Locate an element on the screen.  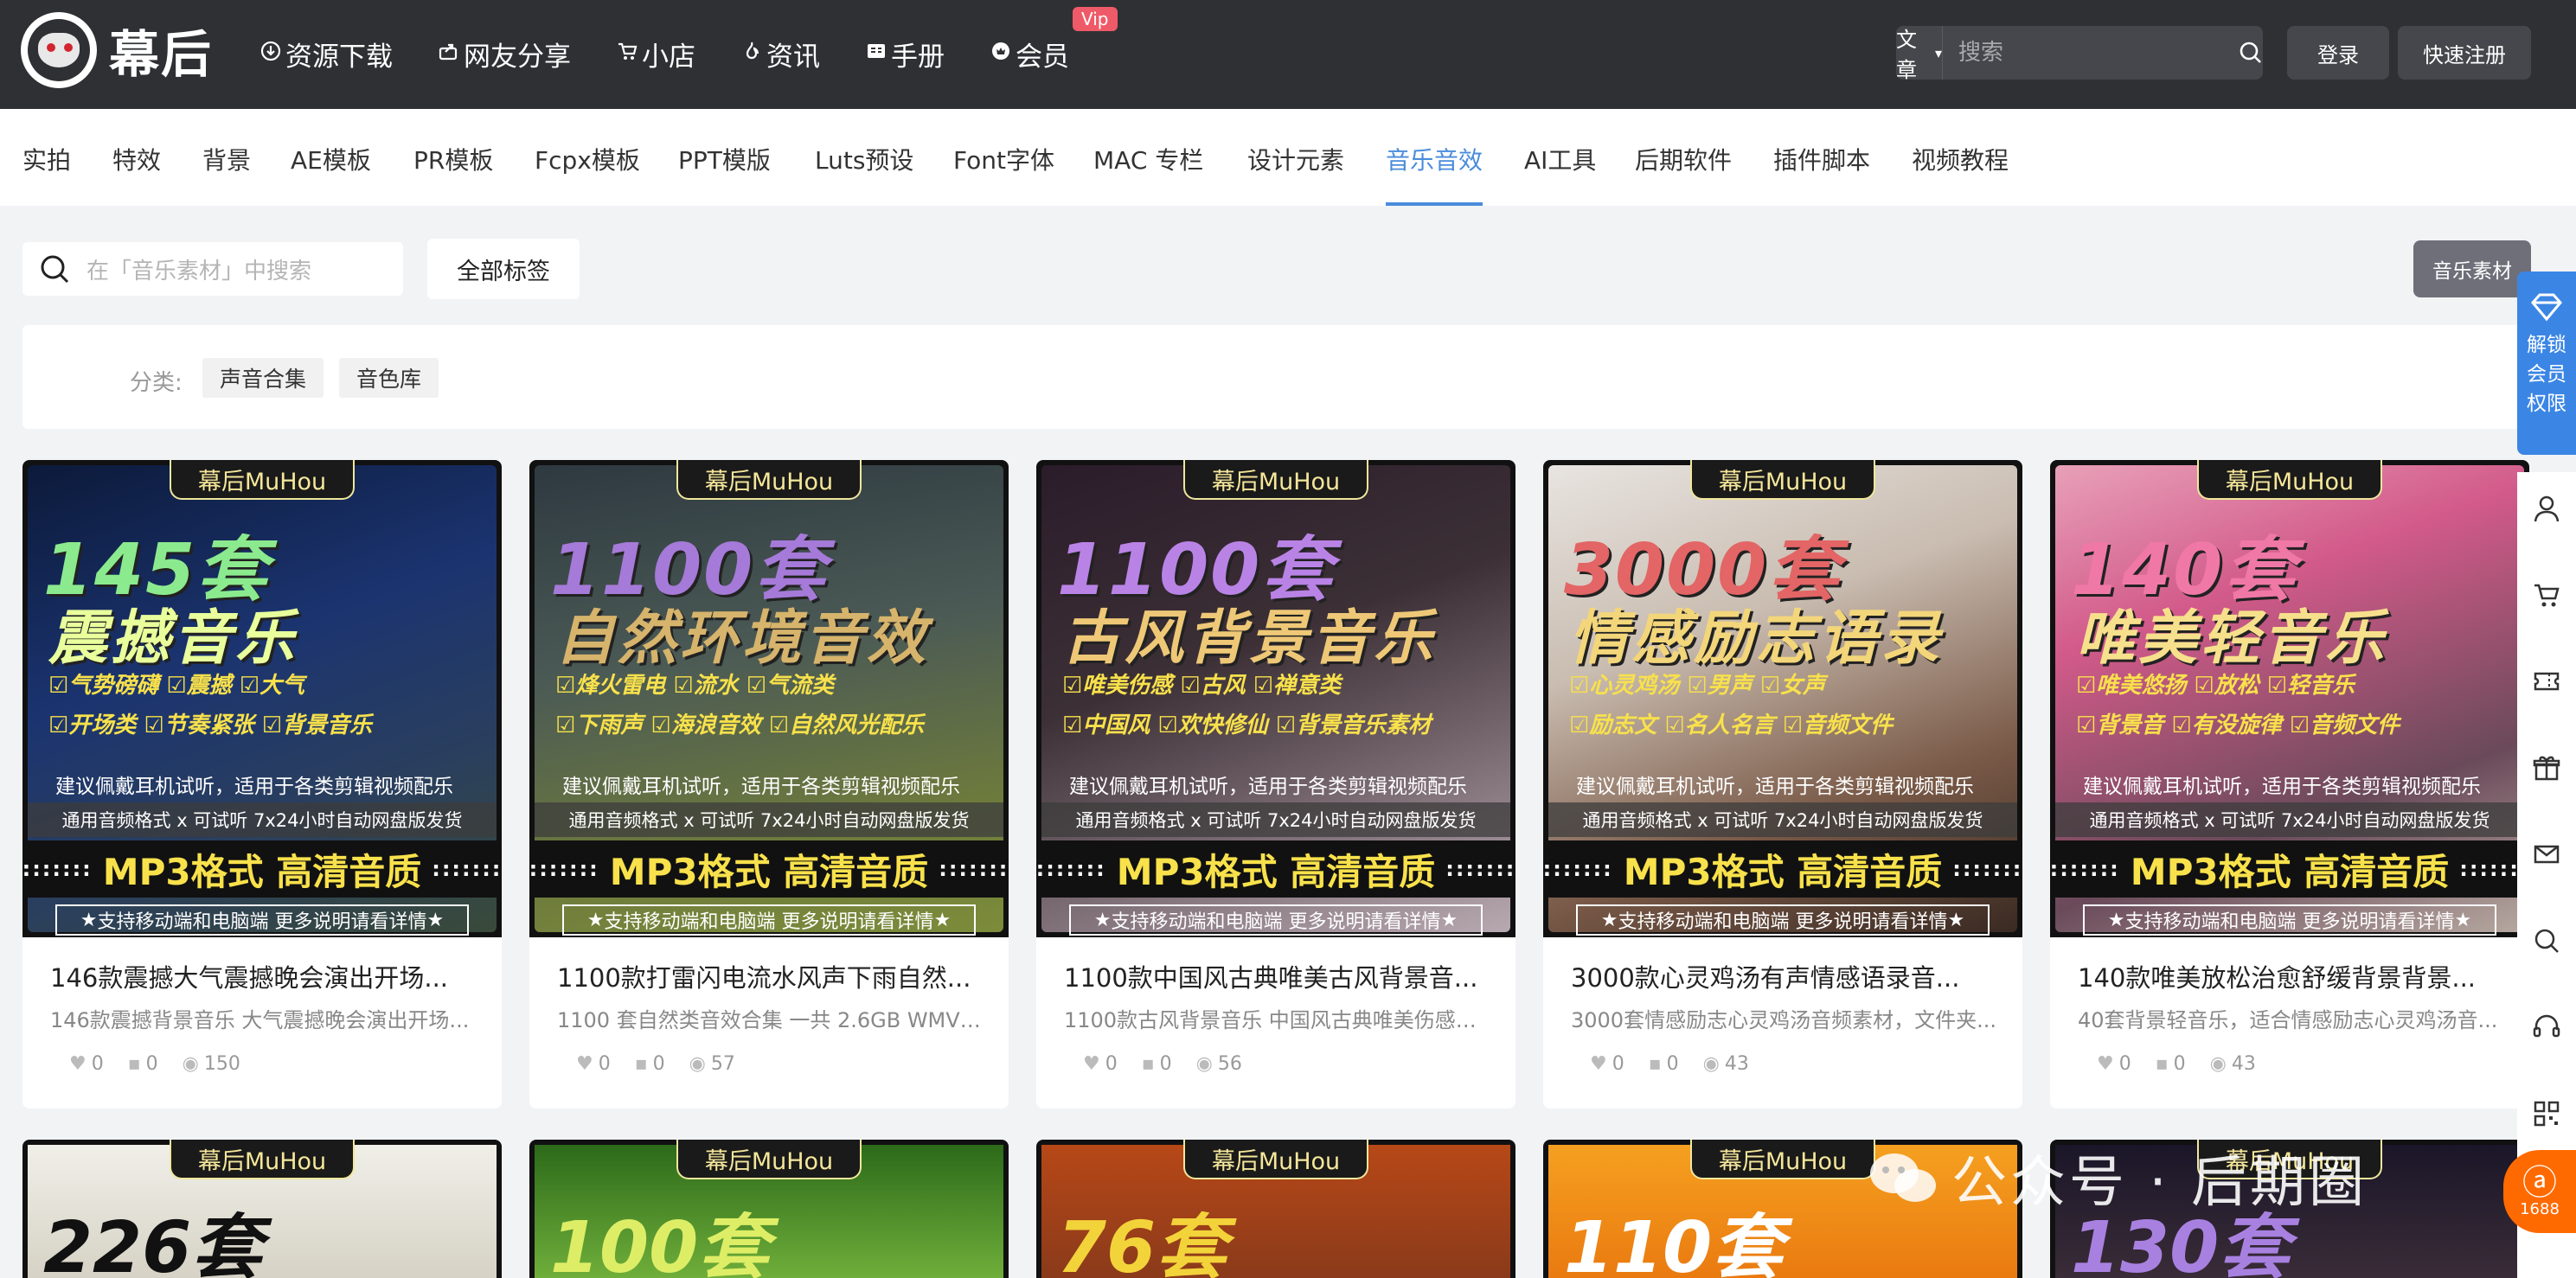
nav-label: 资源下载 is located at coordinates (339, 57).